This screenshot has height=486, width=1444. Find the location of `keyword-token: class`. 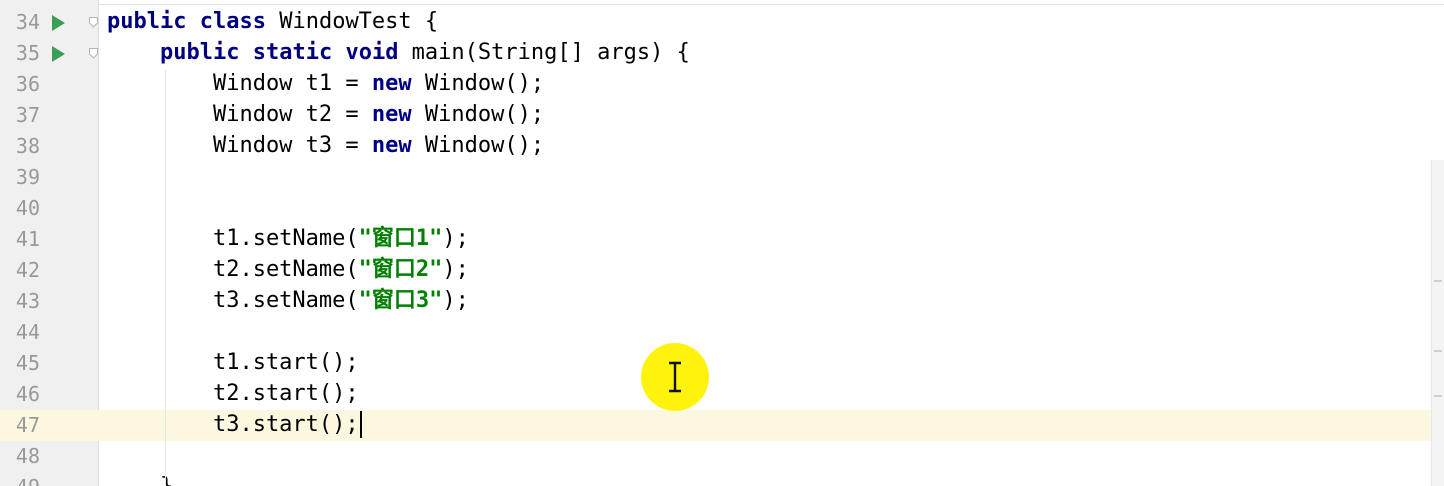

keyword-token: class is located at coordinates (232, 21).